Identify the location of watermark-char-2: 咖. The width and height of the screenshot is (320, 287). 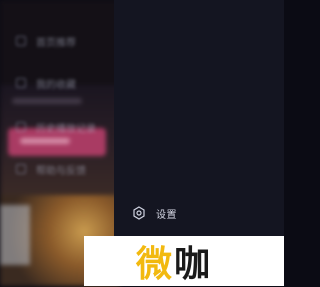
(193, 264).